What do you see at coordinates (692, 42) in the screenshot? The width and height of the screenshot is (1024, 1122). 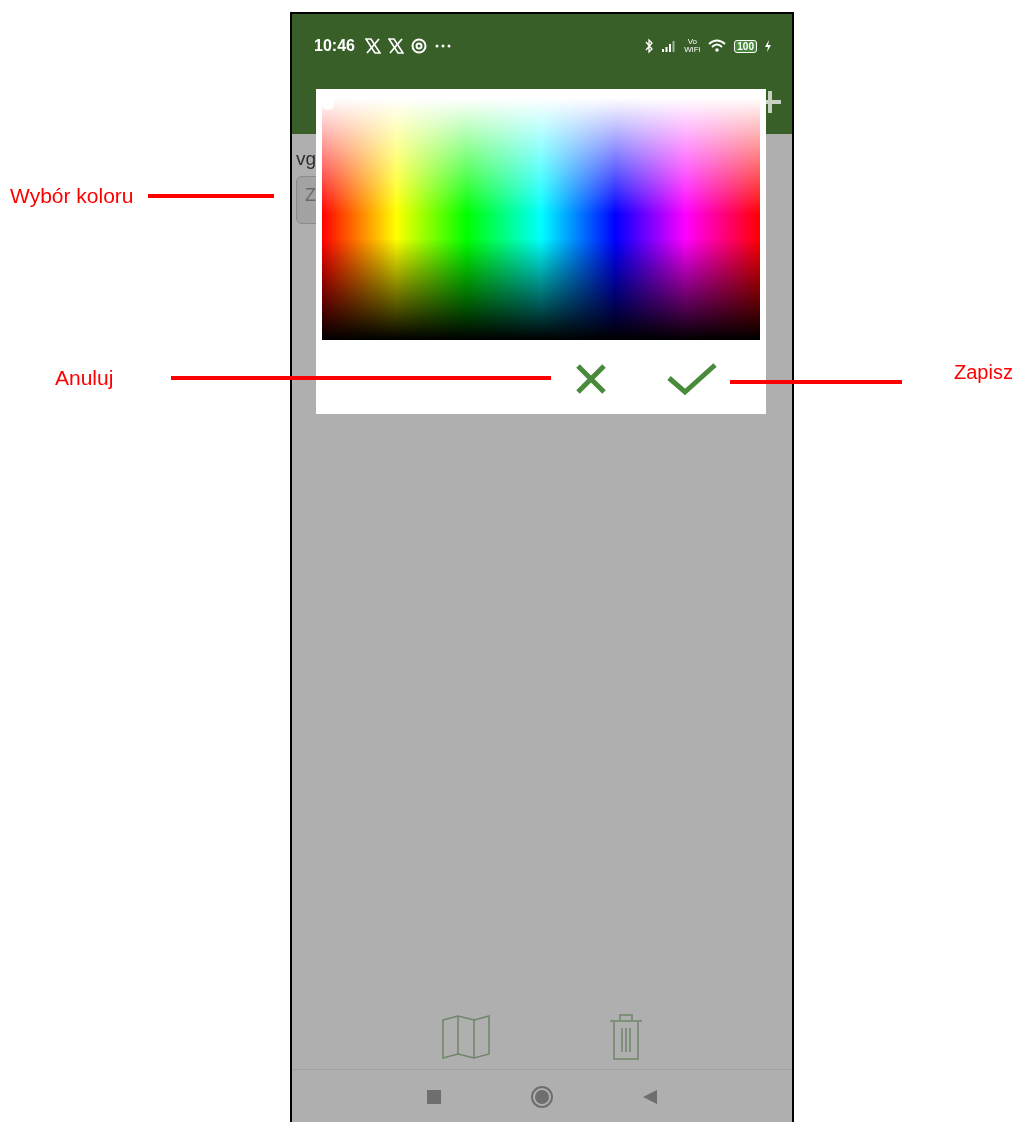 I see `network-label: Vo` at bounding box center [692, 42].